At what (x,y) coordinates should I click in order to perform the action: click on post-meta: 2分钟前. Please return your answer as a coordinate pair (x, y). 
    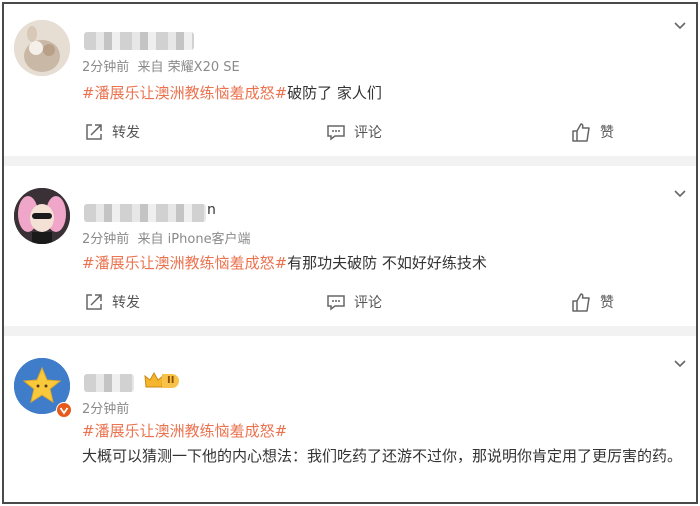
    Looking at the image, I should click on (105, 407).